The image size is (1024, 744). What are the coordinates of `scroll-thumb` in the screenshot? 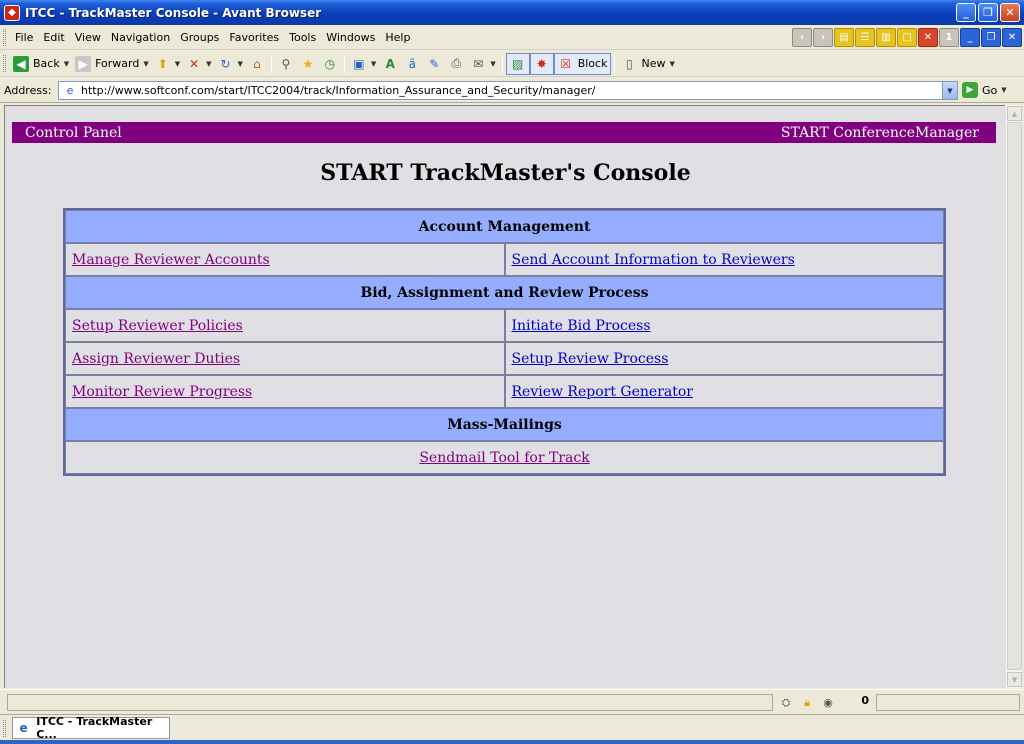 It's located at (1014, 396).